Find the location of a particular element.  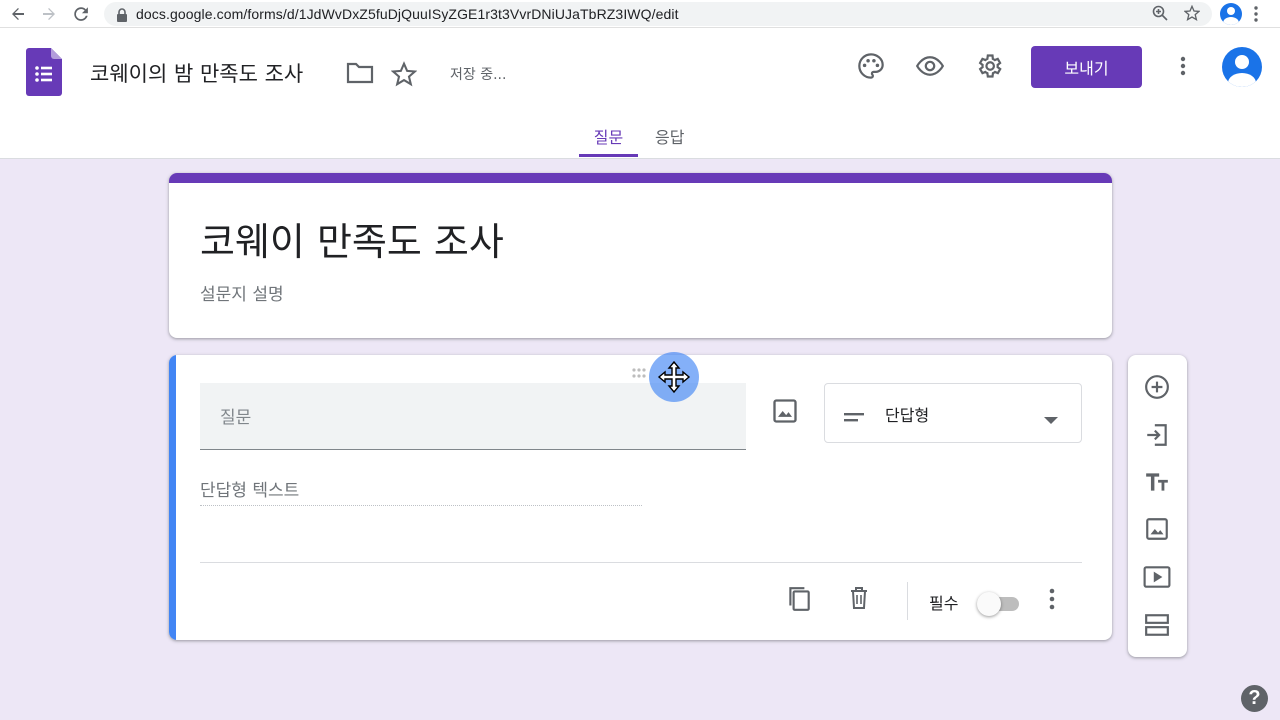

form-description: 설문지 설명 is located at coordinates (242, 292).